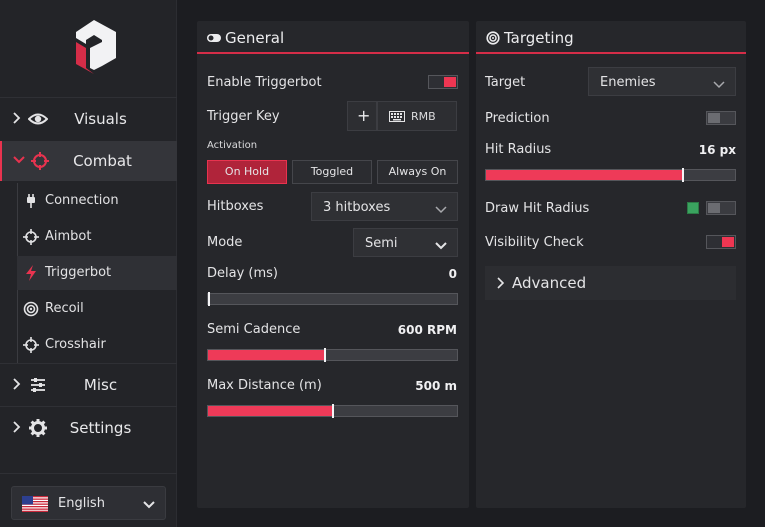 Image resolution: width=765 pixels, height=527 pixels. Describe the element at coordinates (381, 243) in the screenshot. I see `mode-value: Semi` at that location.